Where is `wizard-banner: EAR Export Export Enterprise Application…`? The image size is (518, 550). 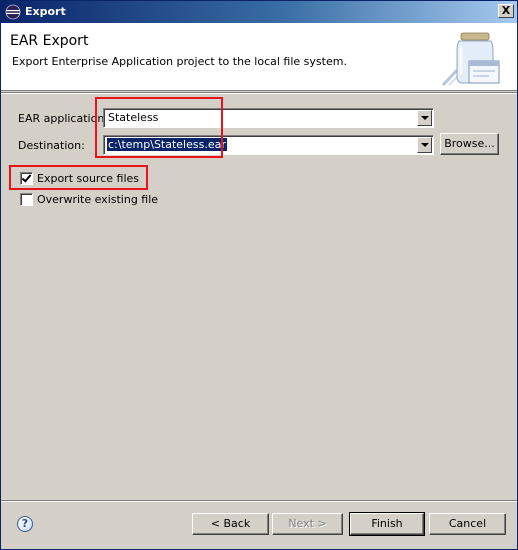
wizard-banner: EAR Export Export Enterprise Application… is located at coordinates (259, 57).